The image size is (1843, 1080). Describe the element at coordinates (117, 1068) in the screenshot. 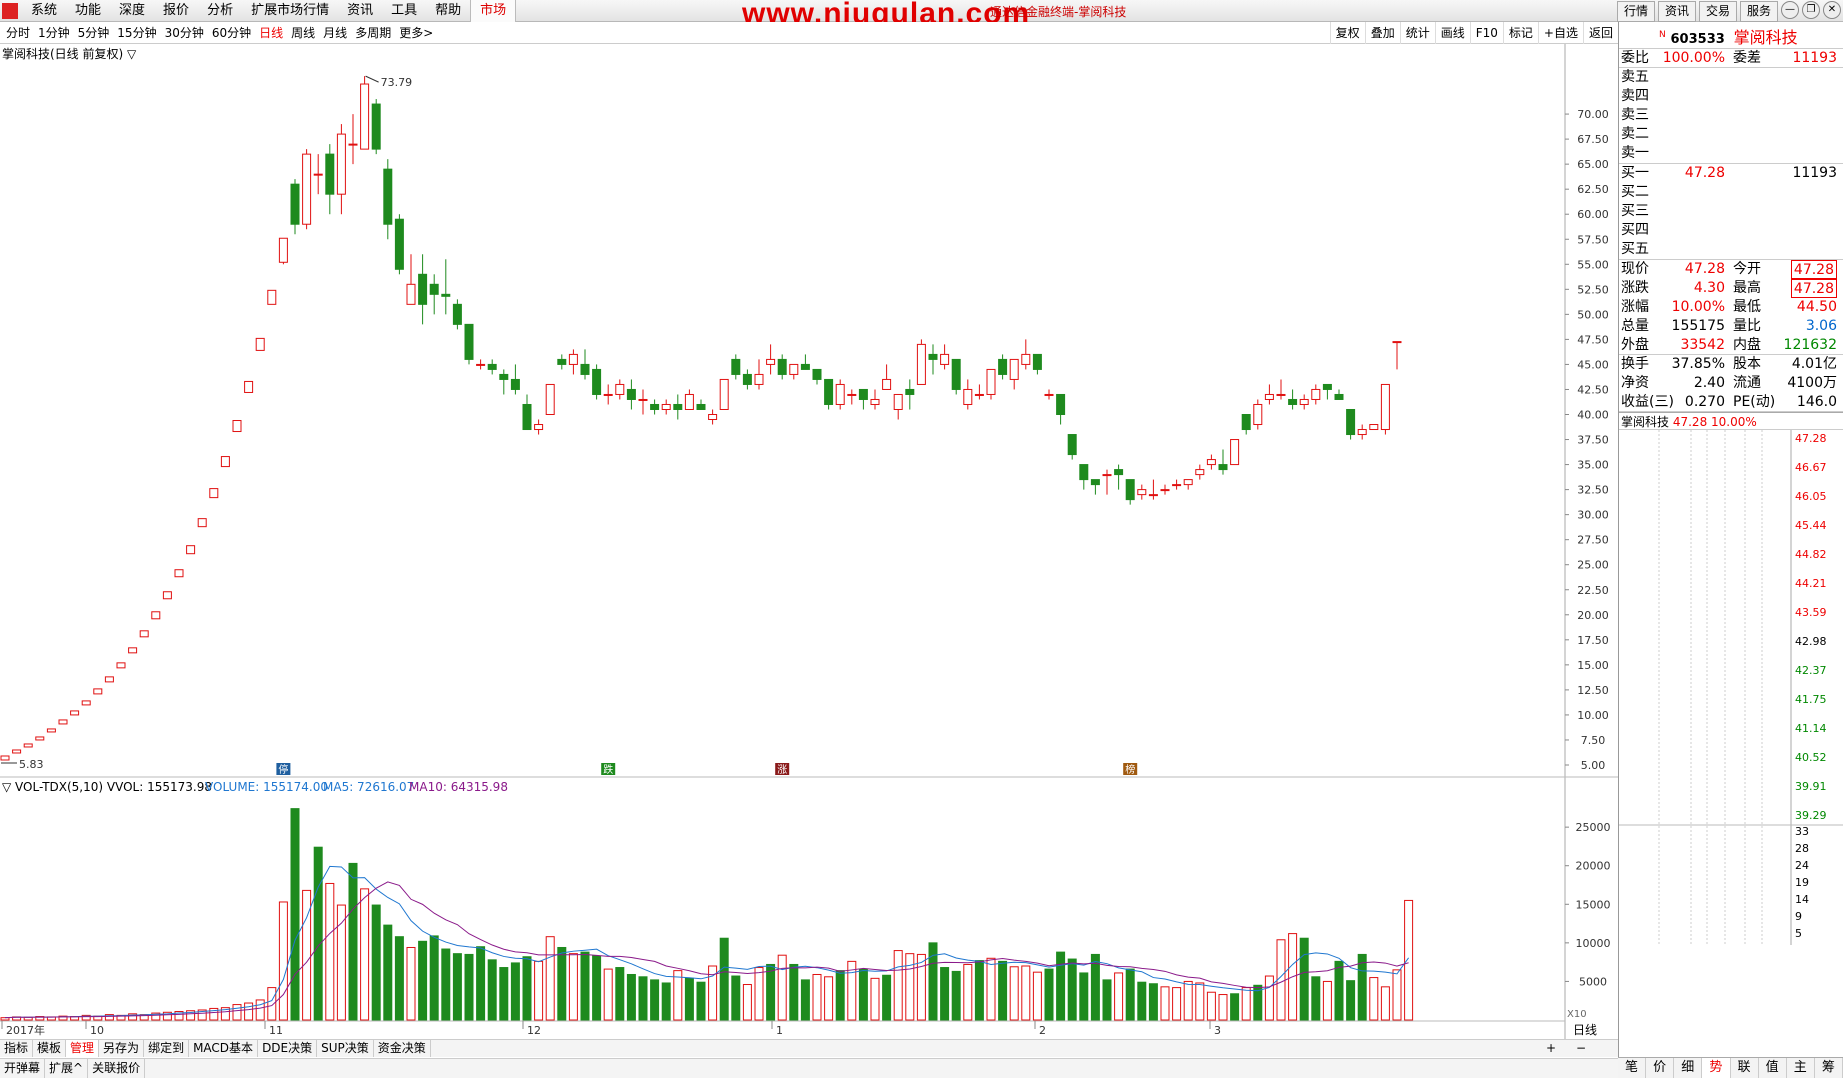

I see `bottom-tab-2: 关联报价` at that location.